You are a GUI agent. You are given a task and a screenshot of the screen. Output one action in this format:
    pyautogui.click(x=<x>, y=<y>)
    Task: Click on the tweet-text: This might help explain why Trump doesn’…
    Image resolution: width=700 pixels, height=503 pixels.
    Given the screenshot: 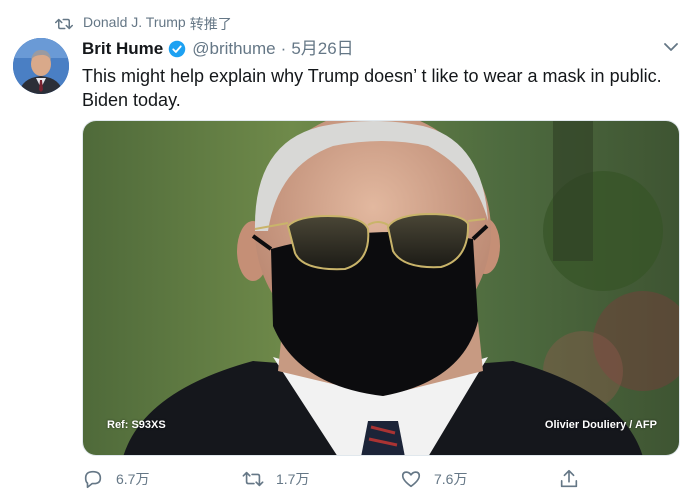 What is the action you would take?
    pyautogui.click(x=372, y=88)
    